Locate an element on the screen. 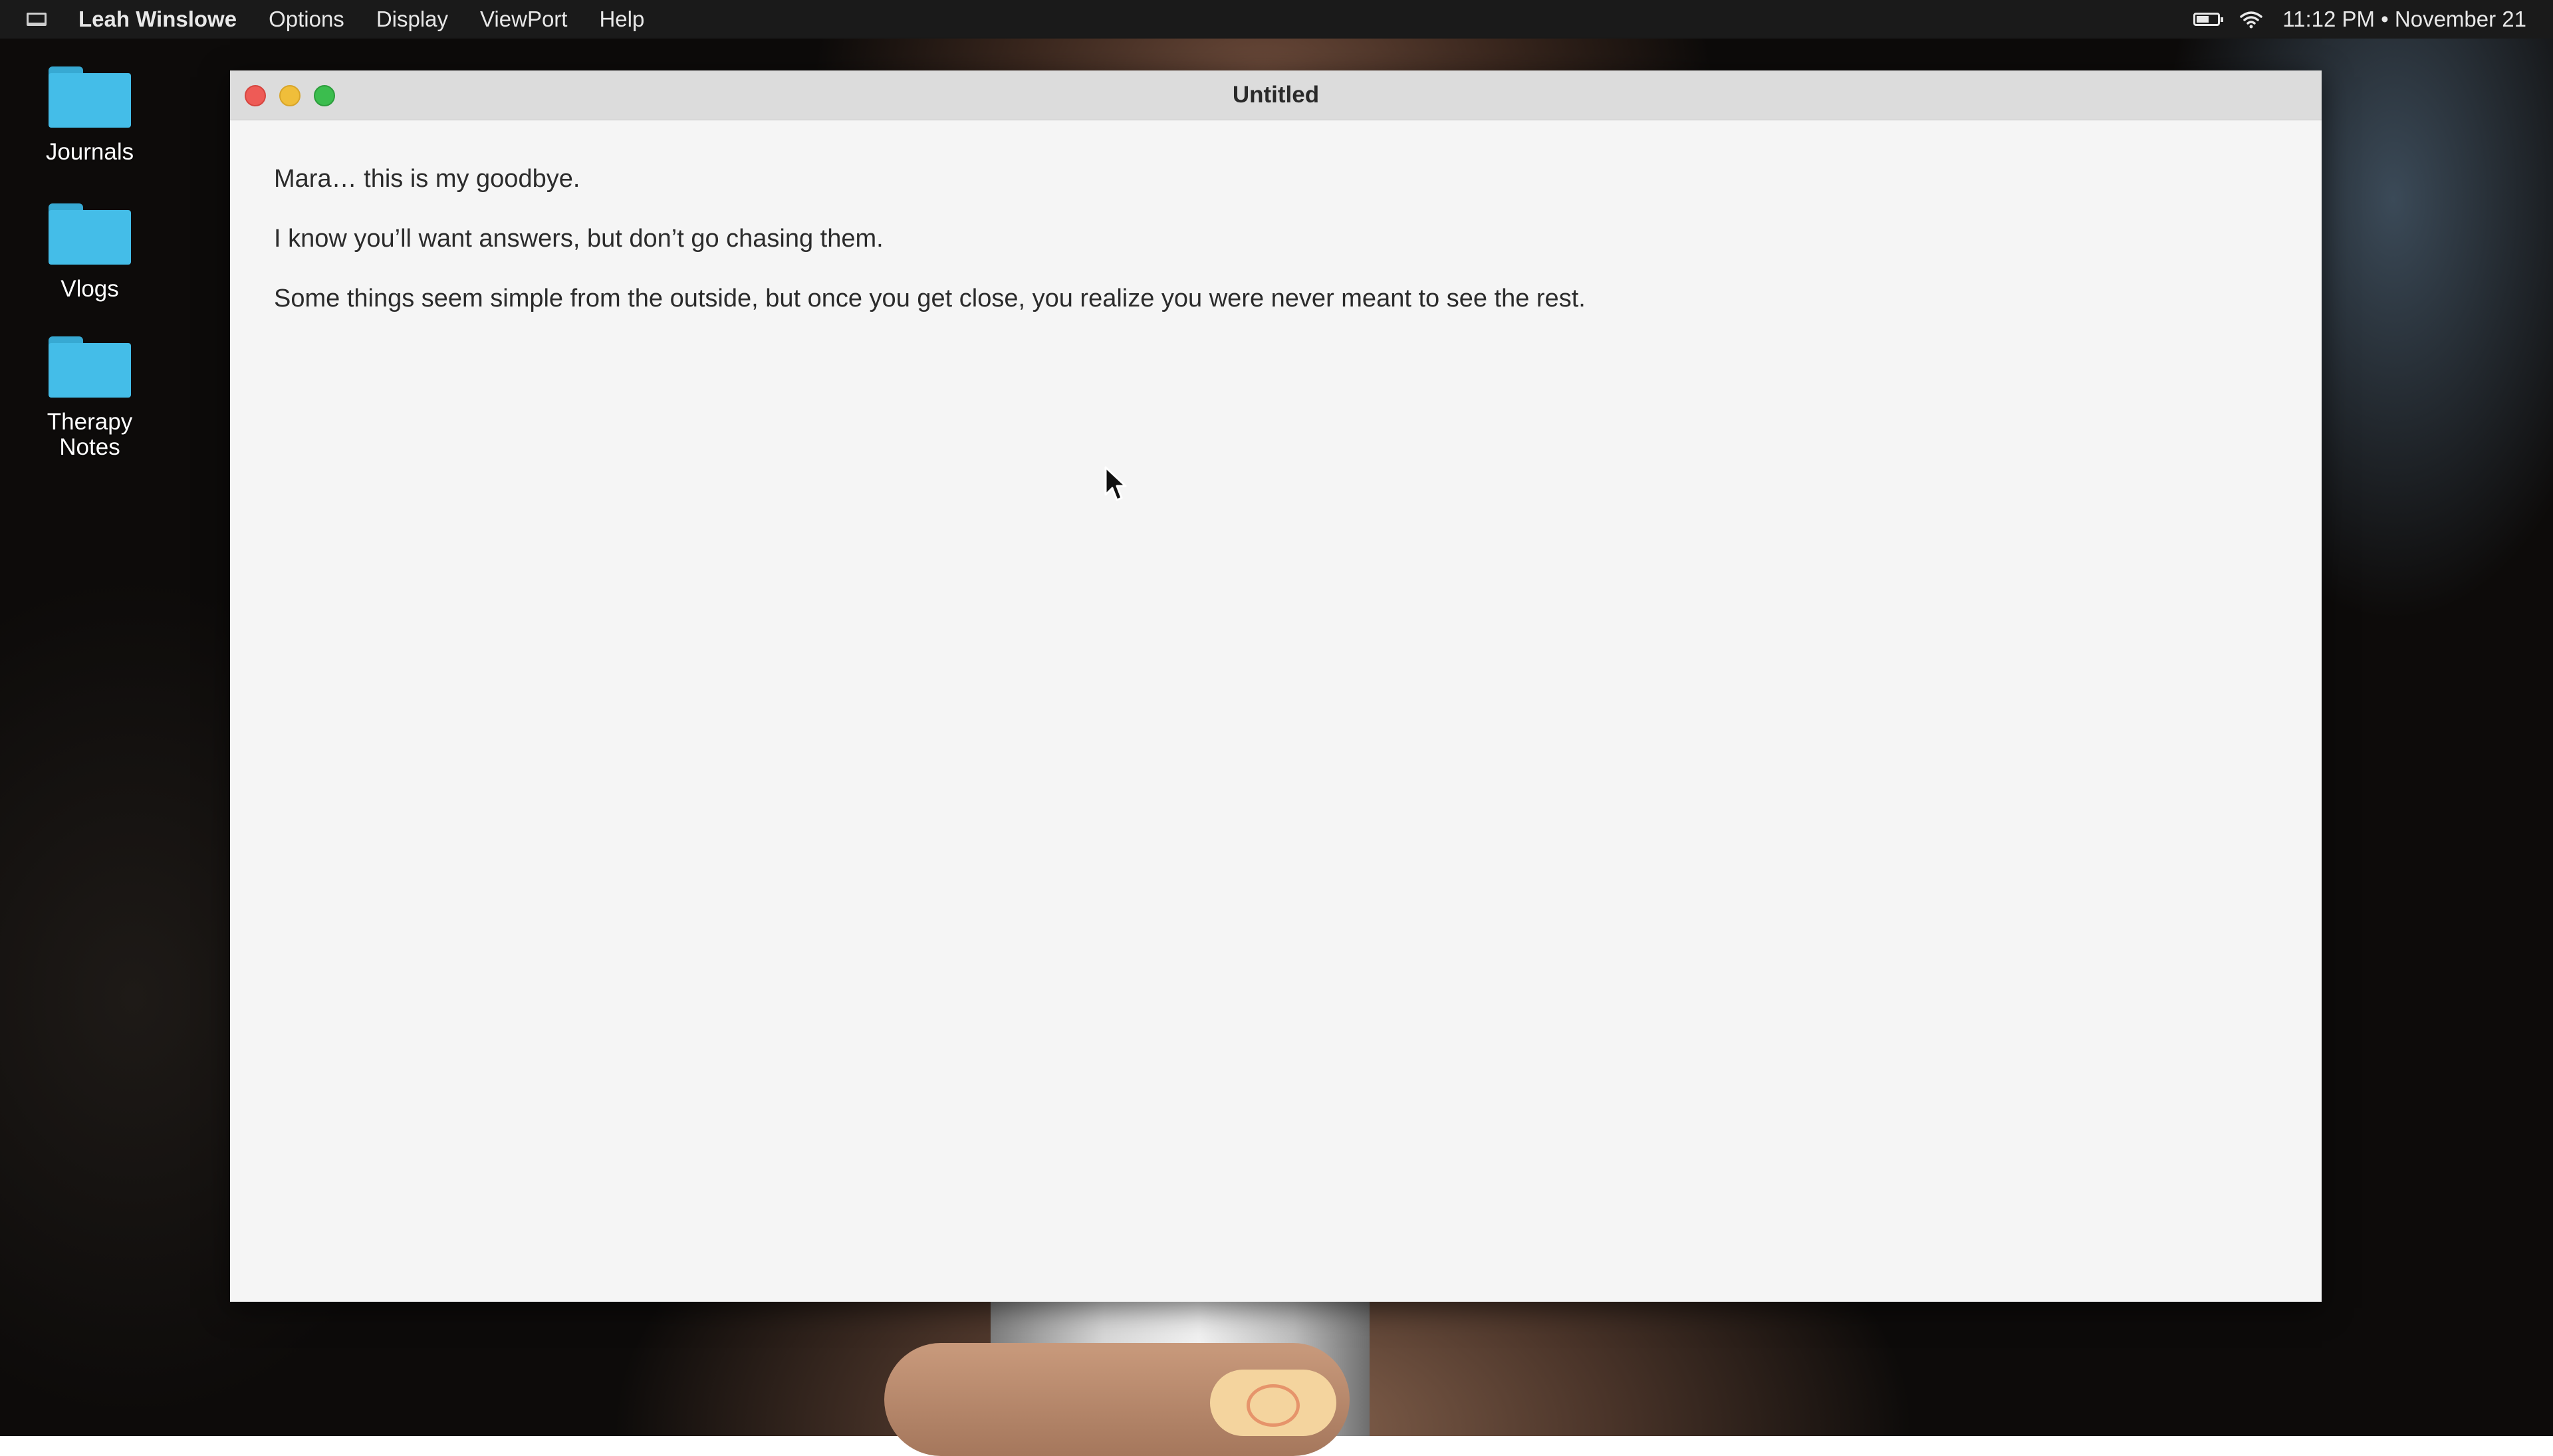 The image size is (2553, 1456). window-title: Untitled is located at coordinates (1276, 95).